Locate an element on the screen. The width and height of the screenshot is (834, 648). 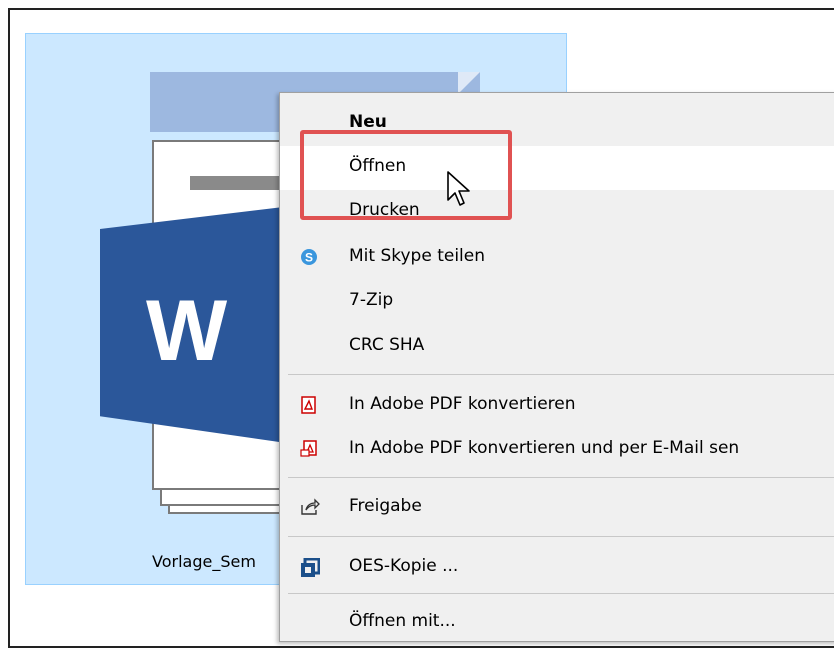
menu-item-skype: S Mit Skype teilen is located at coordinates (557, 258).